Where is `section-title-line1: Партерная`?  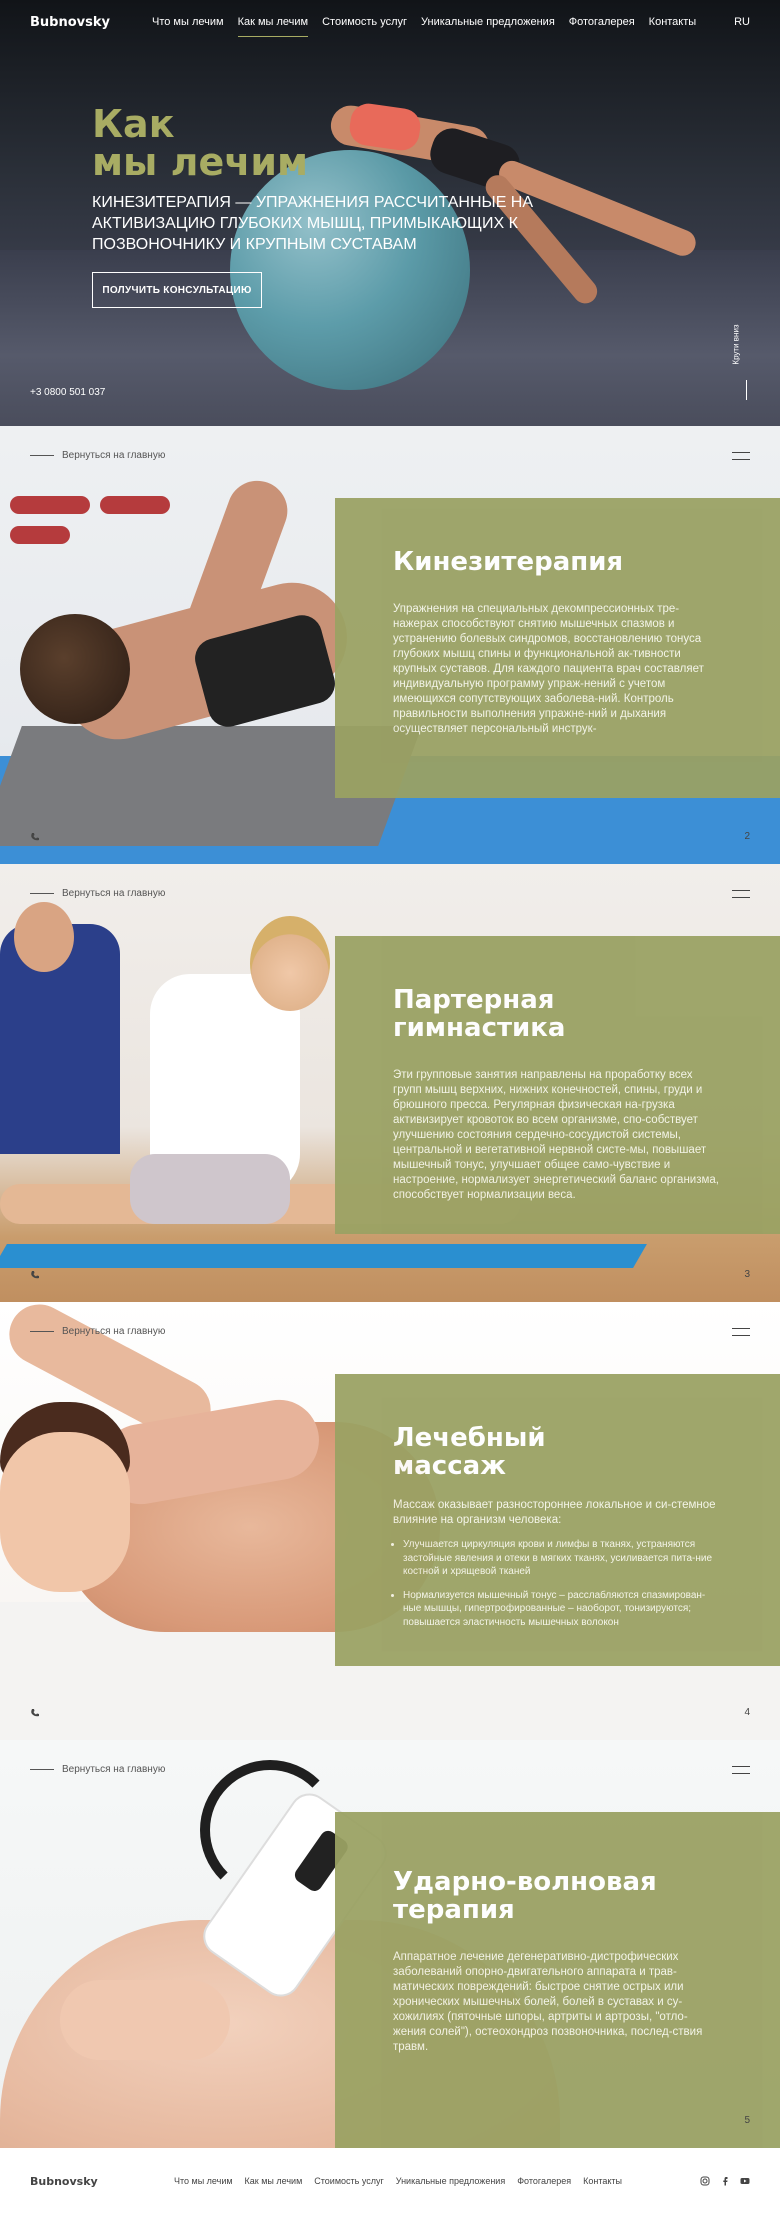 section-title-line1: Партерная is located at coordinates (474, 1000).